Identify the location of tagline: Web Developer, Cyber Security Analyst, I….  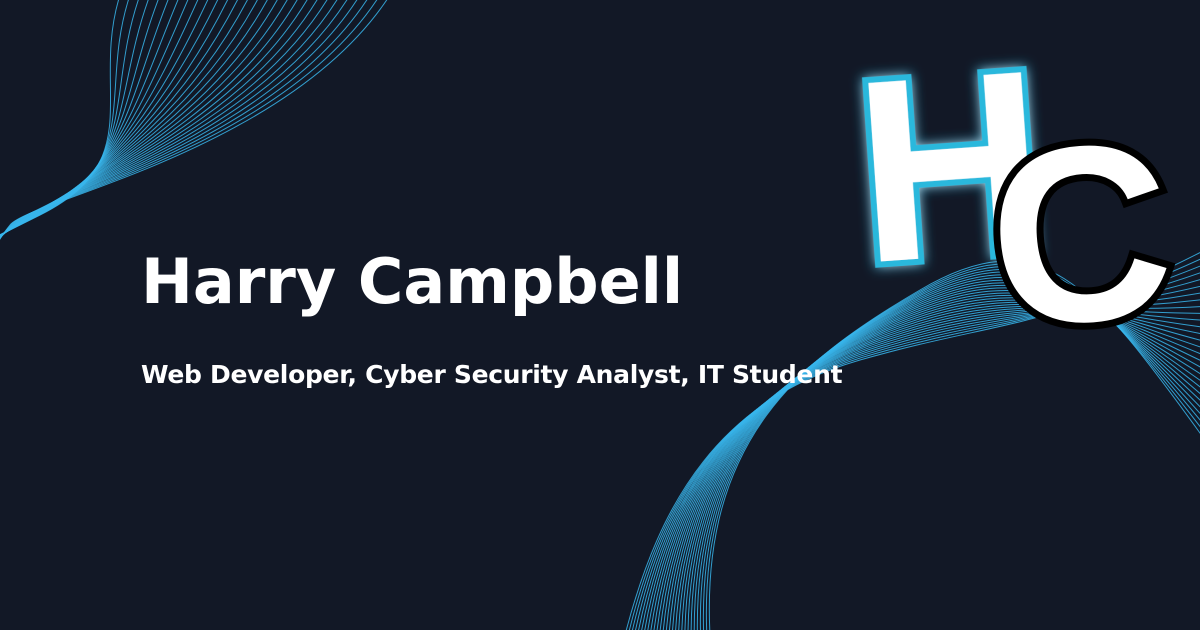
(492, 374).